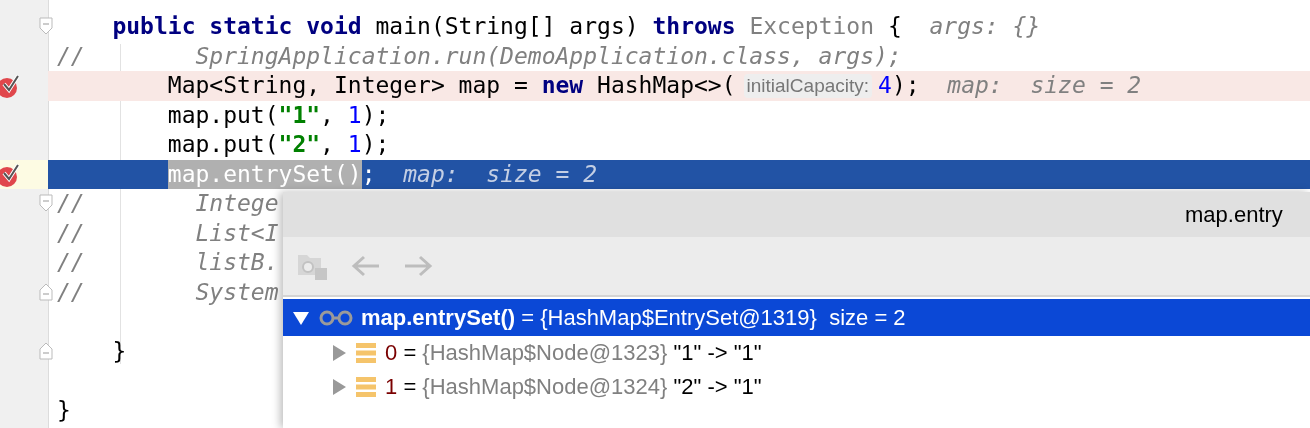  What do you see at coordinates (796, 353) in the screenshot?
I see `tree-row: 0 = {HashMap$Node@1323} "1" -> "1"` at bounding box center [796, 353].